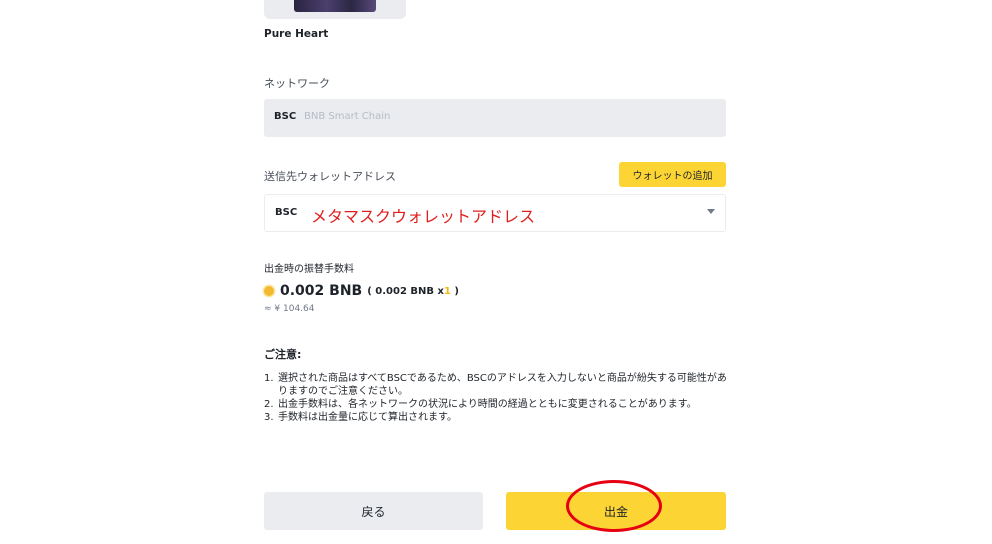 The height and width of the screenshot is (544, 992). What do you see at coordinates (330, 176) in the screenshot?
I see `address-label: 送信先ウォレットアドレス` at bounding box center [330, 176].